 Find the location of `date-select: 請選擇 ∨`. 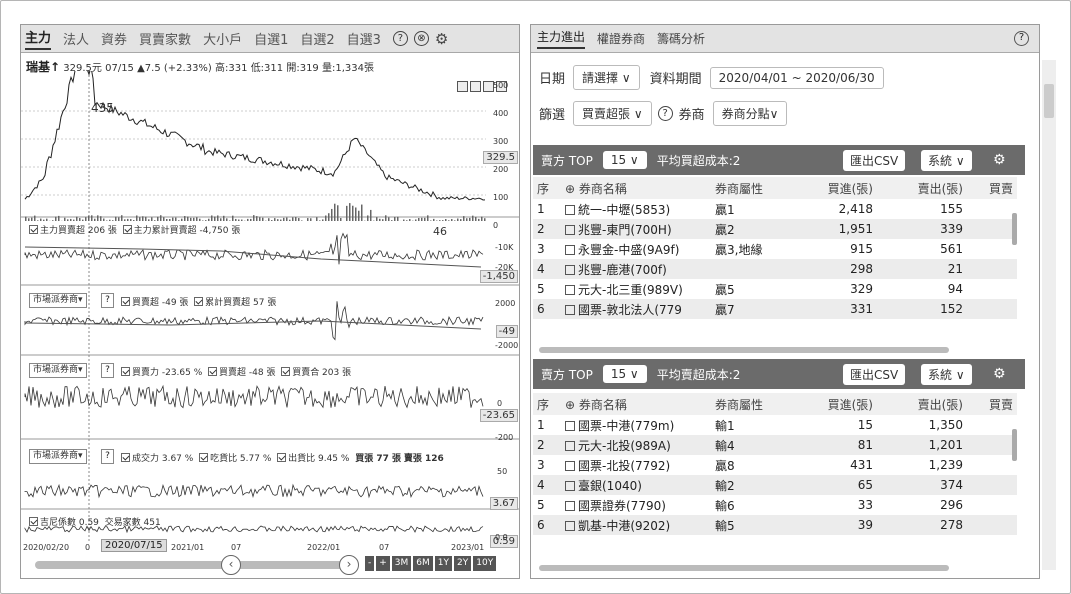

date-select: 請選擇 ∨ is located at coordinates (606, 77).